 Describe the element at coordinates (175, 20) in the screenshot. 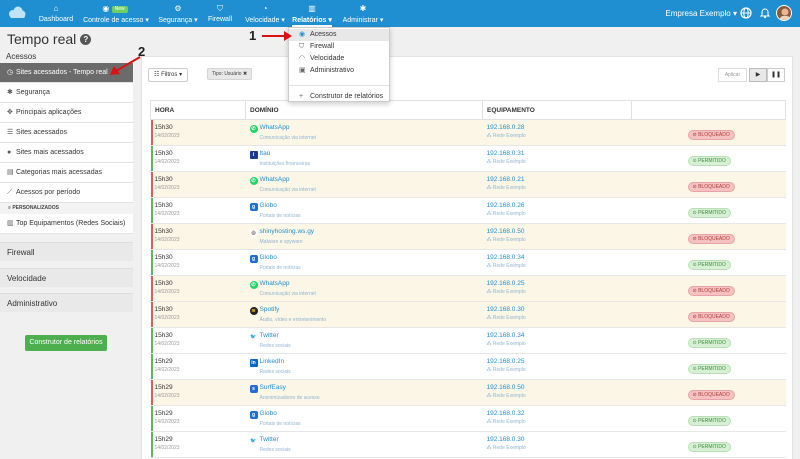

I see `nav-label: Segurança` at that location.